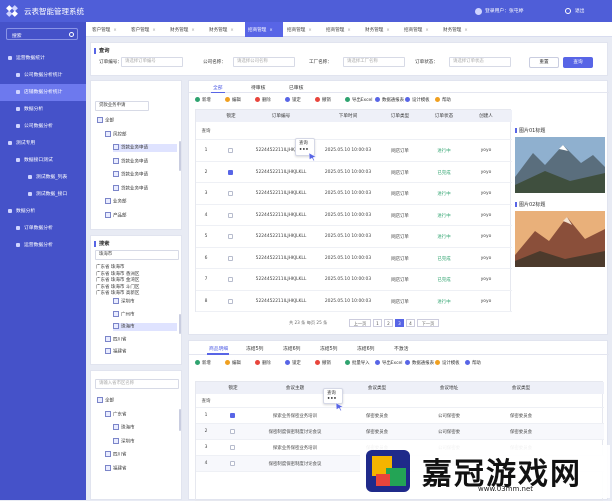  Describe the element at coordinates (291, 348) in the screenshot. I see `detail-tab-2: 冻结6列` at that location.